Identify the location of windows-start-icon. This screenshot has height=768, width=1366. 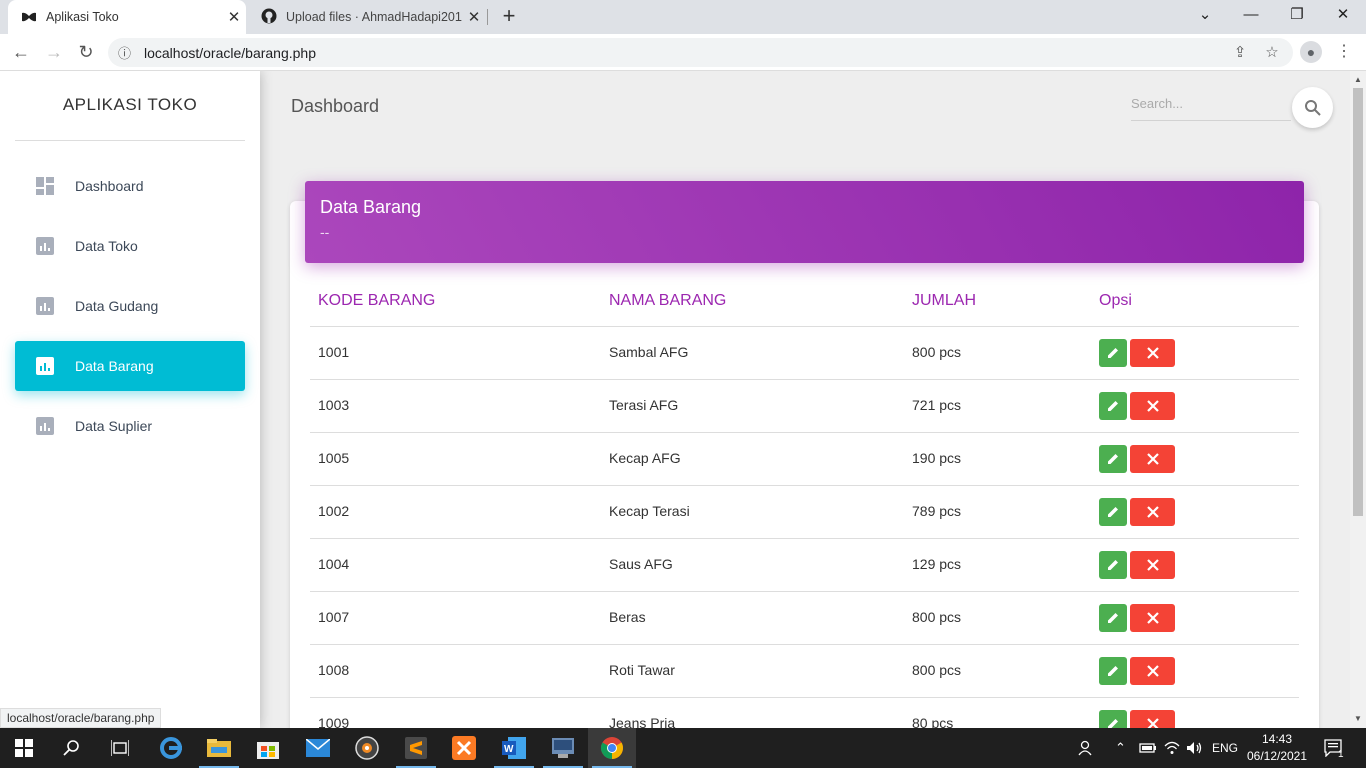
(24, 748).